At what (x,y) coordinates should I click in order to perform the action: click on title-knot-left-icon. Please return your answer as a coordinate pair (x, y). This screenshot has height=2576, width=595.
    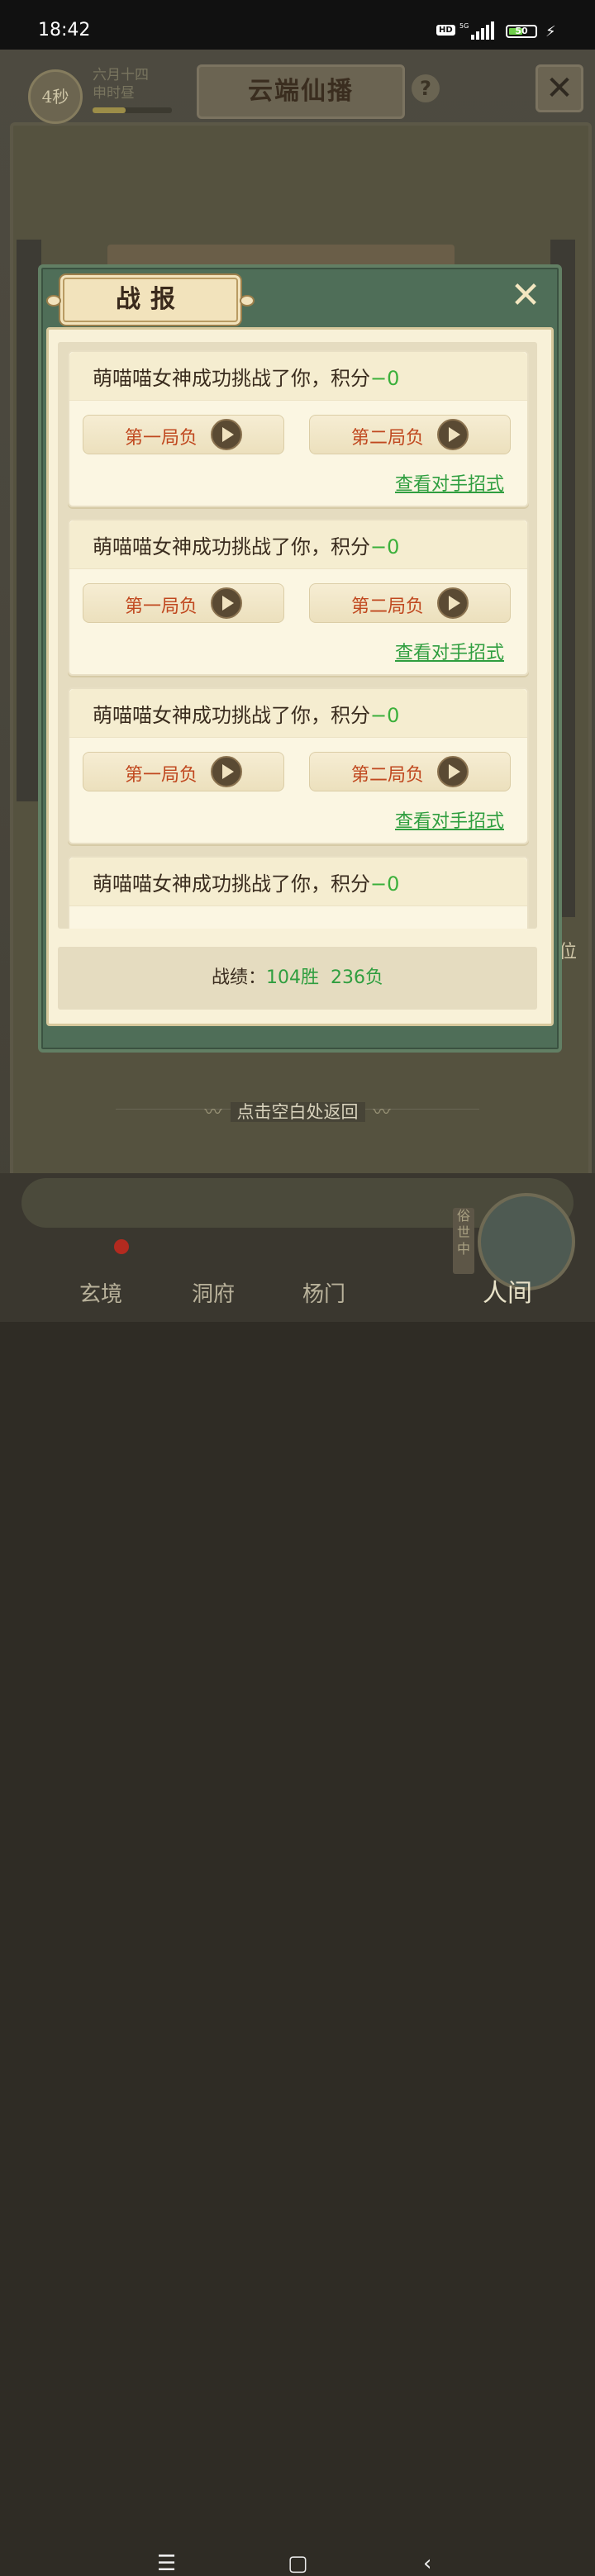
    Looking at the image, I should click on (53, 301).